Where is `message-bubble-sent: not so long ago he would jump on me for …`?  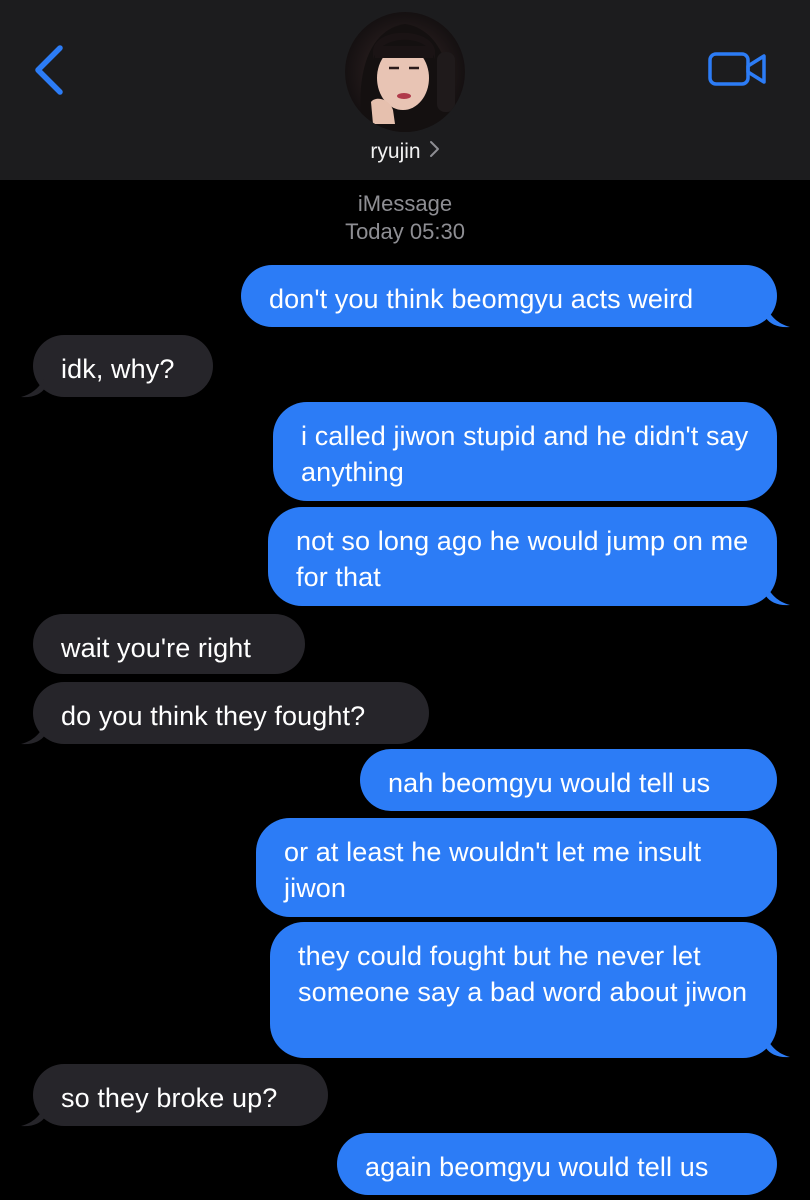
message-bubble-sent: not so long ago he would jump on me for … is located at coordinates (522, 556).